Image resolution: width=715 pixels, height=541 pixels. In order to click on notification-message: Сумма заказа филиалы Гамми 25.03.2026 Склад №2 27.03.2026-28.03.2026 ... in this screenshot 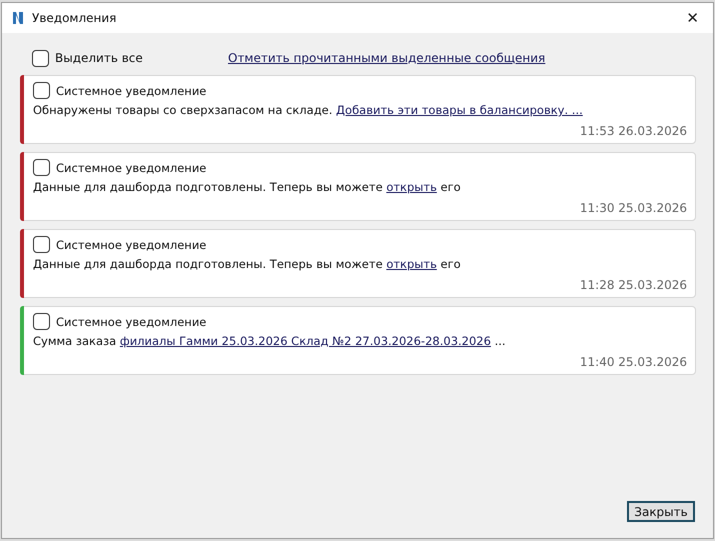, I will do `click(270, 341)`.